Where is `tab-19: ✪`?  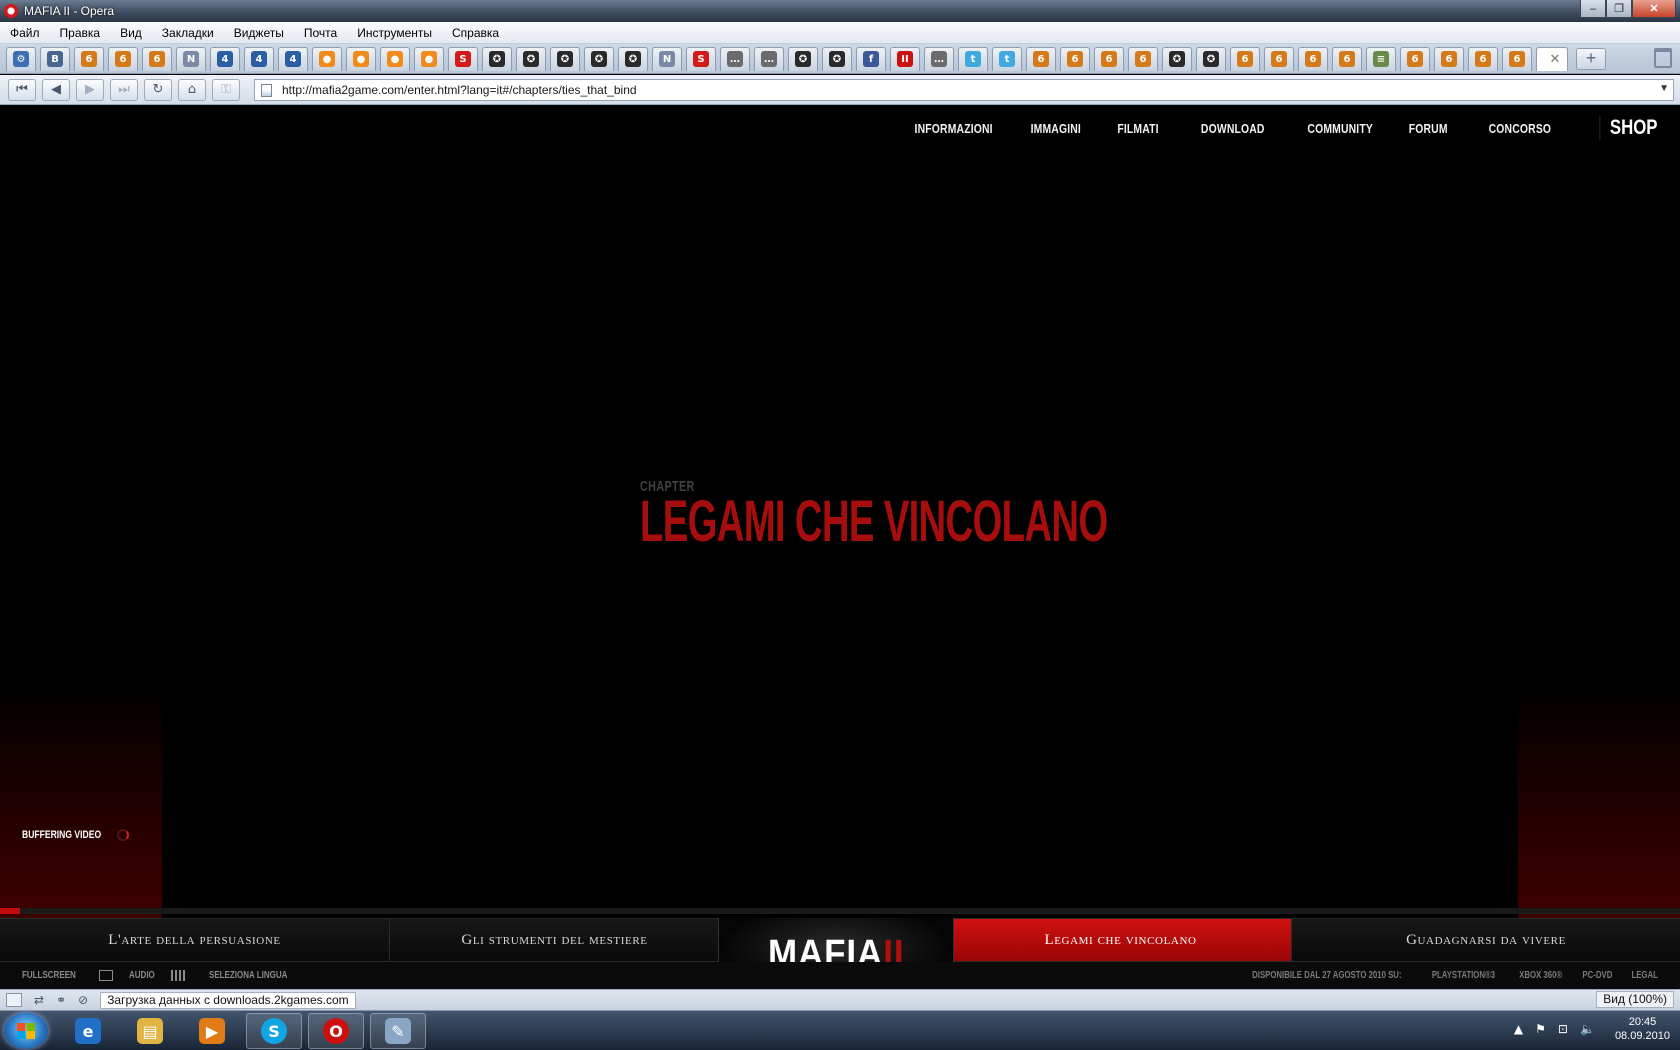 tab-19: ✪ is located at coordinates (633, 58).